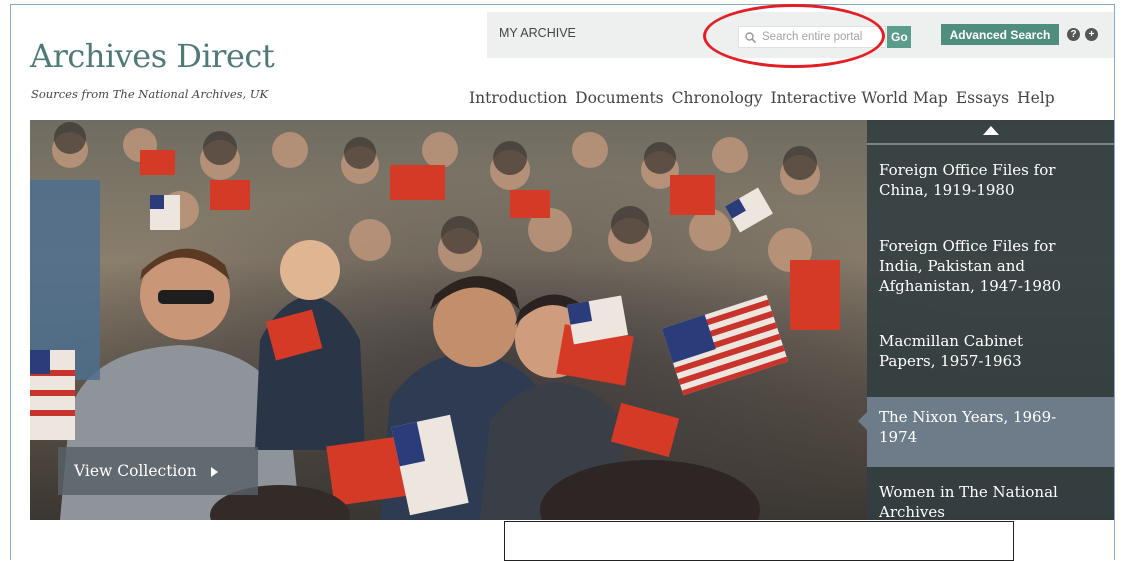  I want to click on utility-bar: MY ARCHIVE Go Advanced Search ? +, so click(800, 35).